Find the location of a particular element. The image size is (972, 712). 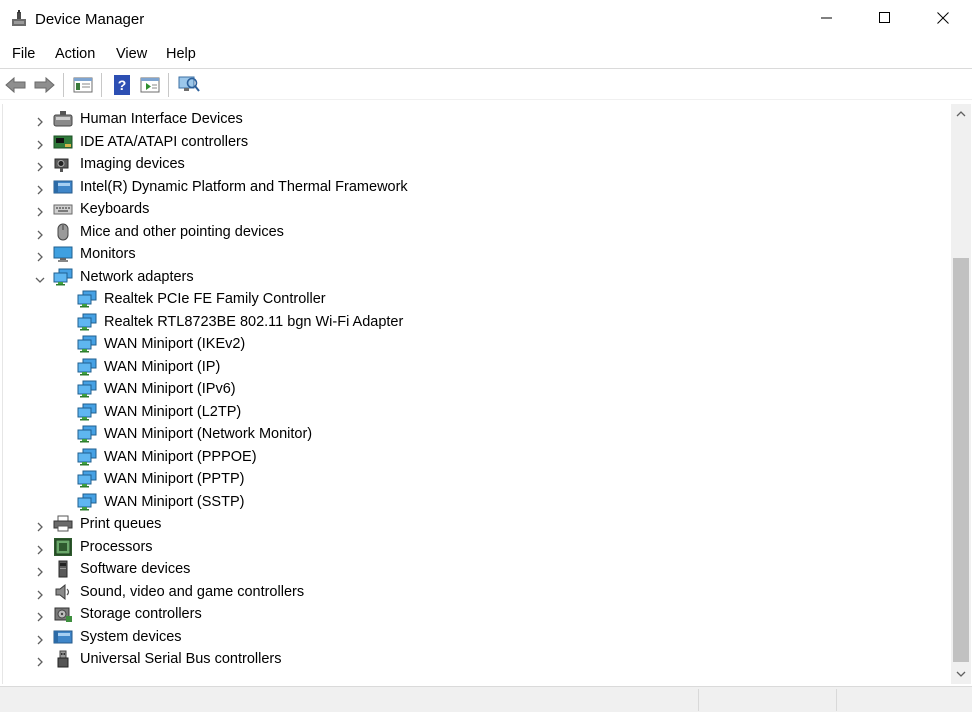

tree-category: Monitors is located at coordinates (473, 254).